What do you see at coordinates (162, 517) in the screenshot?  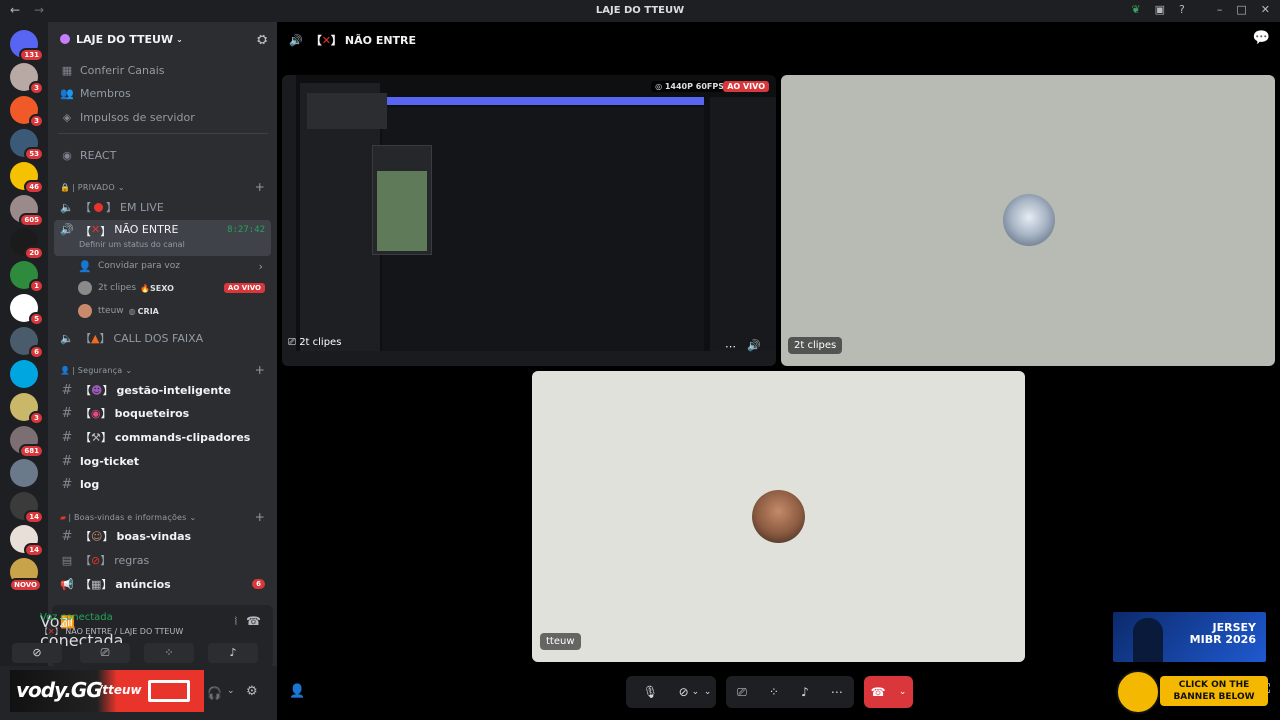 I see `category-boas-vindas: ▰ | Boas-vindas e informações ⌄ +` at bounding box center [162, 517].